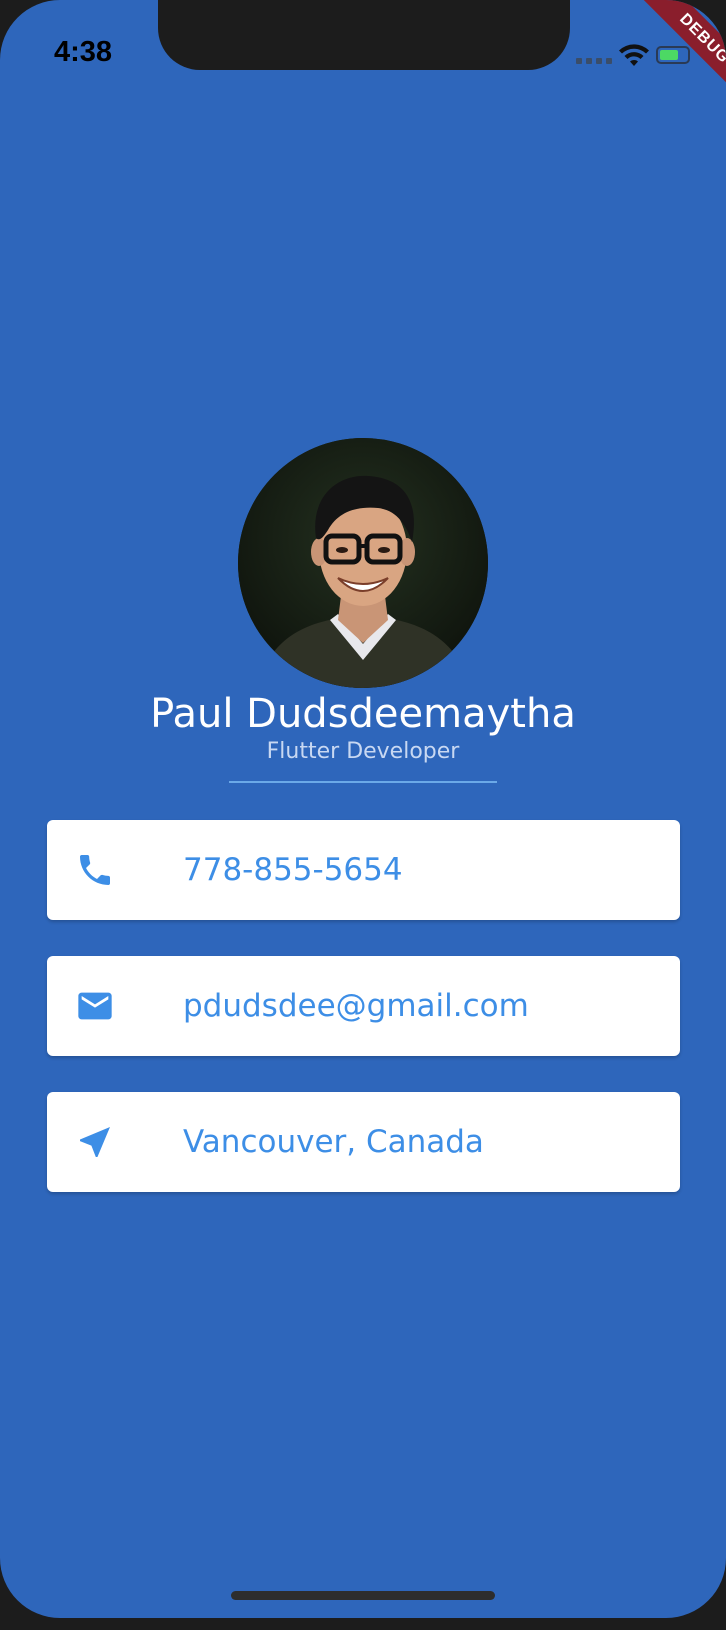  I want to click on cellular-signal-icon, so click(594, 61).